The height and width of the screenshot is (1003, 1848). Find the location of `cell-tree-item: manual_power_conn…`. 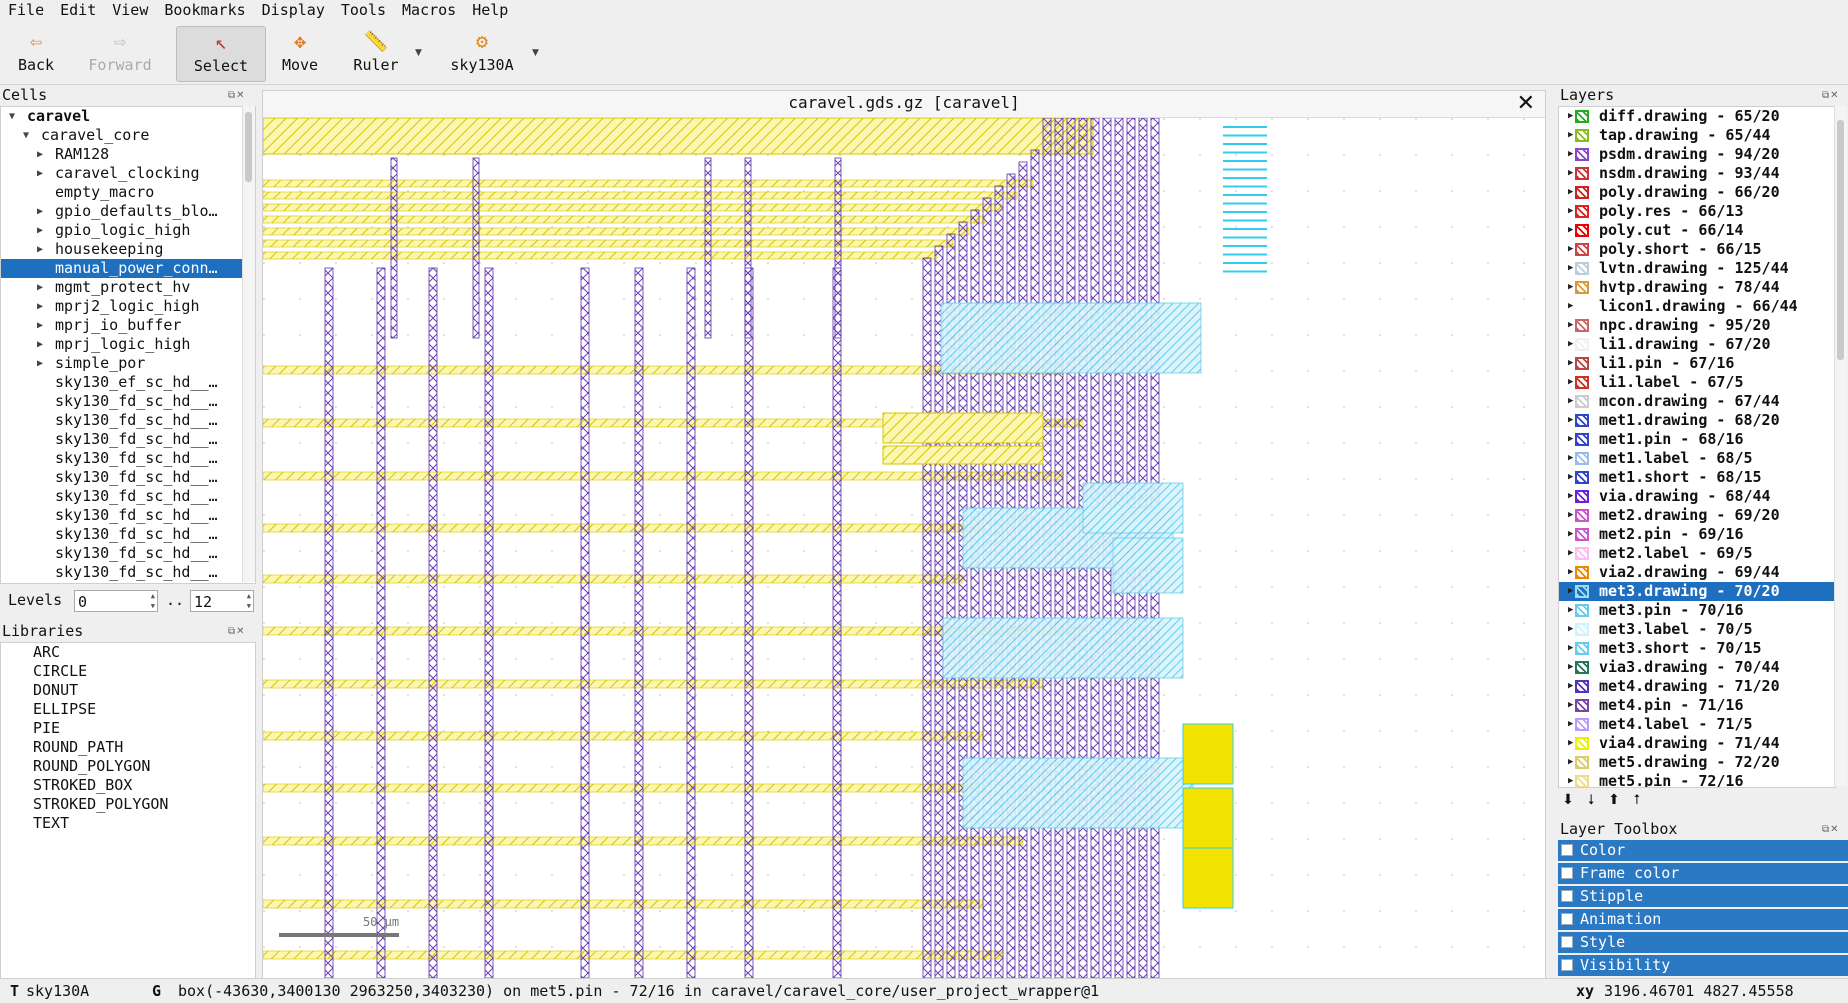

cell-tree-item: manual_power_conn… is located at coordinates (128, 268).